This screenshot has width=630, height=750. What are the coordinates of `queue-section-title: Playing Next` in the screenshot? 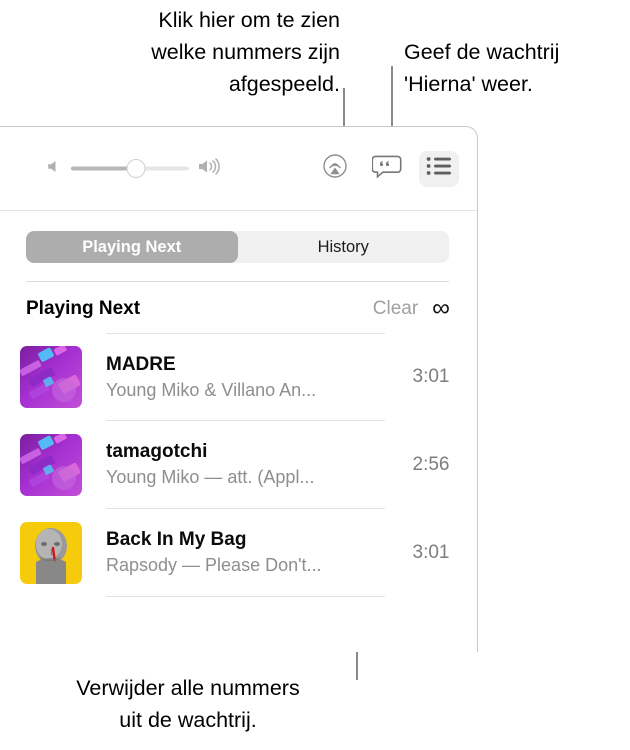 It's located at (83, 308).